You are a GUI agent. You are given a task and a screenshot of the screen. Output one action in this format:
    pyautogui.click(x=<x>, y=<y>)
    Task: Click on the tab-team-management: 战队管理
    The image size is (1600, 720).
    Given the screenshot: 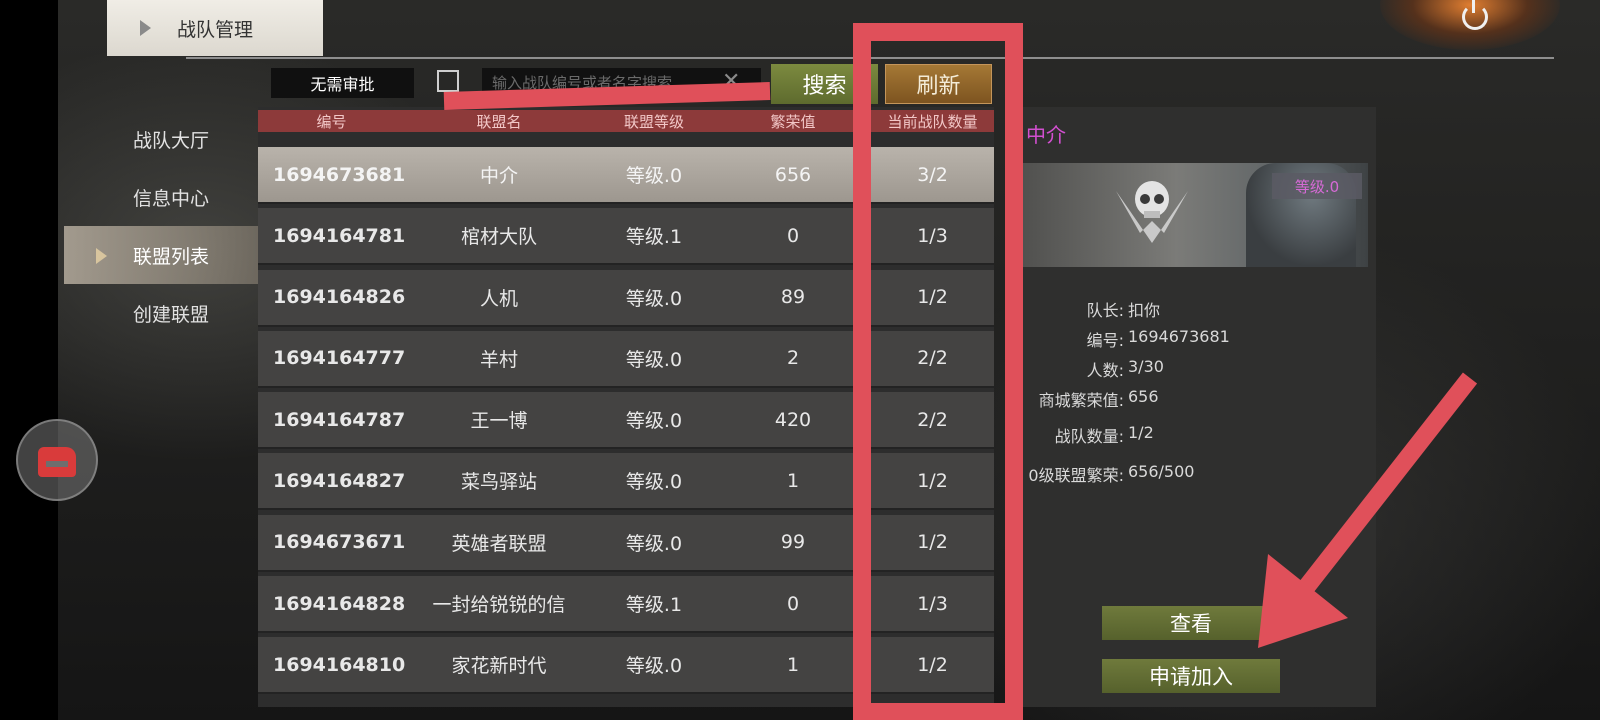 What is the action you would take?
    pyautogui.click(x=215, y=28)
    